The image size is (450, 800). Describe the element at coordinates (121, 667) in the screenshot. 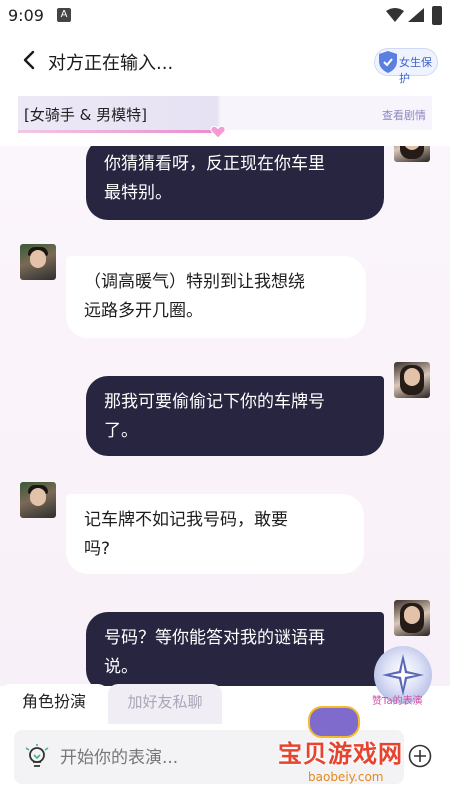

I see `message-line: 说。` at that location.